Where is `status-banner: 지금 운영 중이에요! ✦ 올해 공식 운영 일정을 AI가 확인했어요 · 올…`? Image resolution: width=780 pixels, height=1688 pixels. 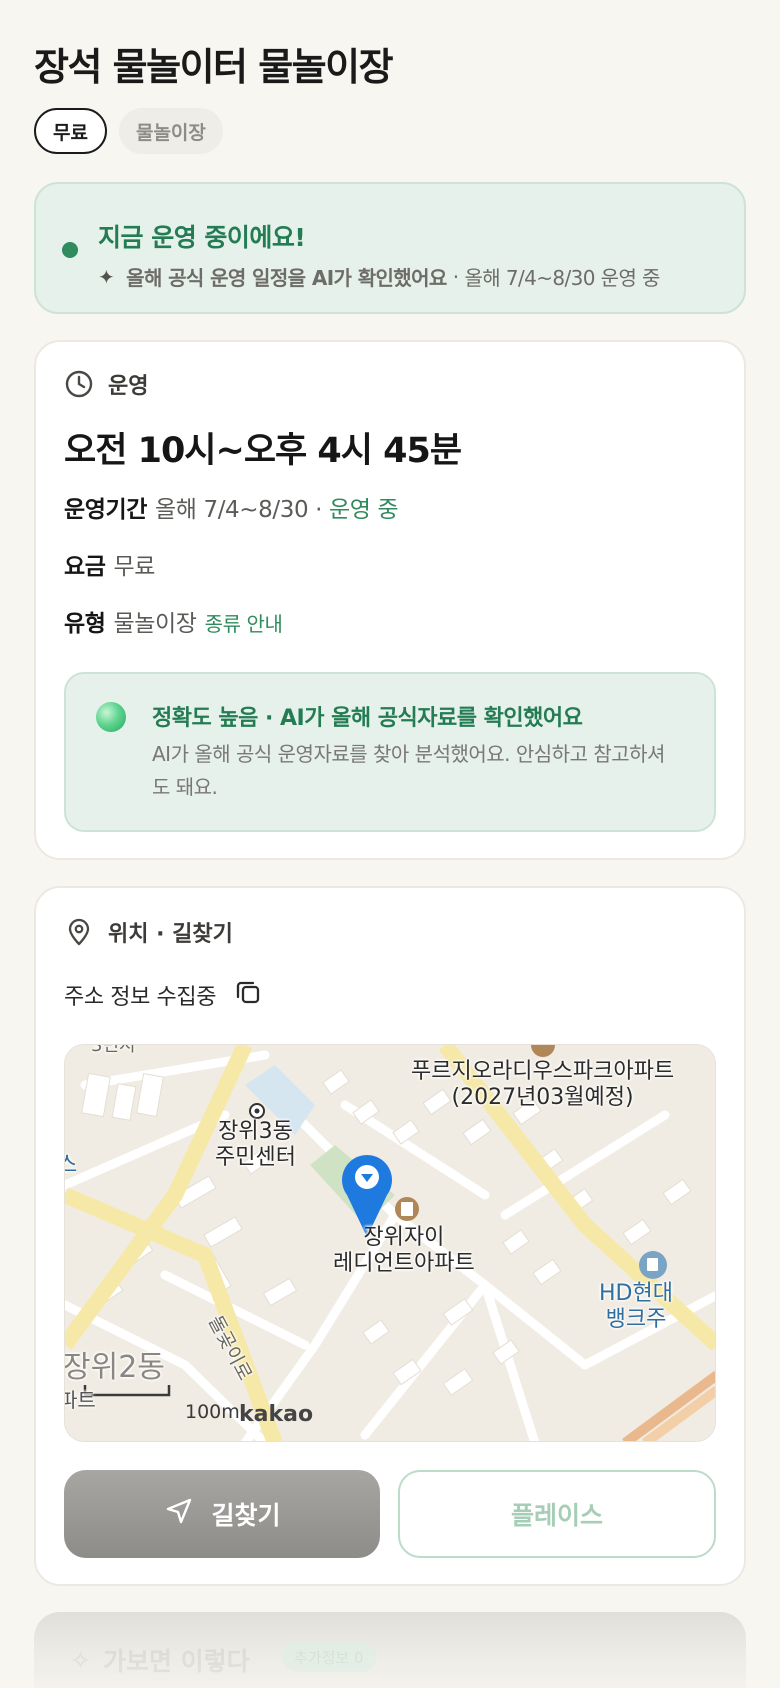
status-banner: 지금 운영 중이에요! ✦ 올해 공식 운영 일정을 AI가 확인했어요 · 올… is located at coordinates (390, 248).